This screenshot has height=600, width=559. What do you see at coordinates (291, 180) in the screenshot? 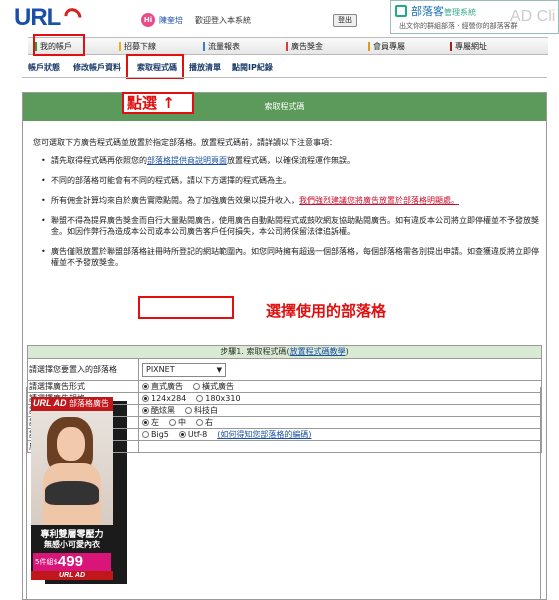
I see `notice-item: 不同的部落格可能會有不同的程式碼，請以下方選擇的程式碼為主。` at bounding box center [291, 180].